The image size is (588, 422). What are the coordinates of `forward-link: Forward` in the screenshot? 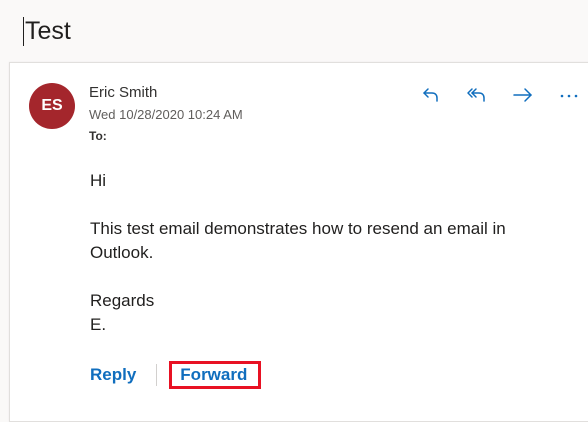 It's located at (215, 375).